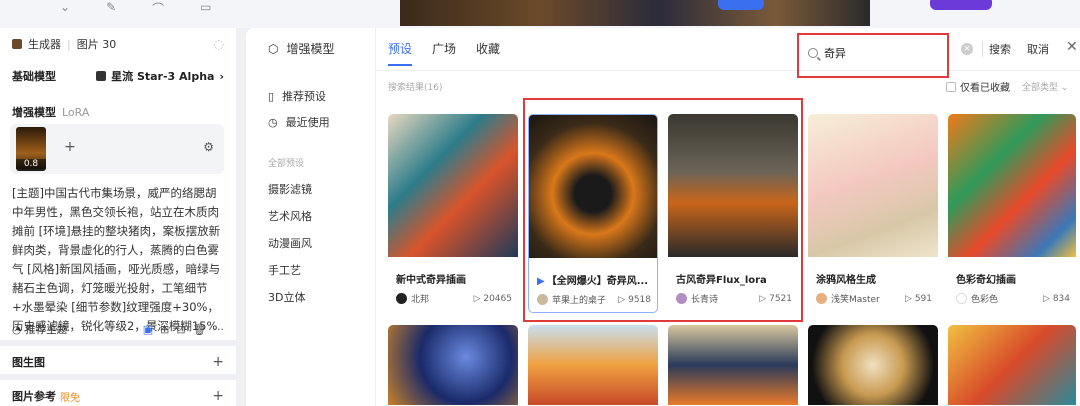 The height and width of the screenshot is (406, 1080). Describe the element at coordinates (488, 53) in the screenshot. I see `tab-favorites: 收藏` at that location.